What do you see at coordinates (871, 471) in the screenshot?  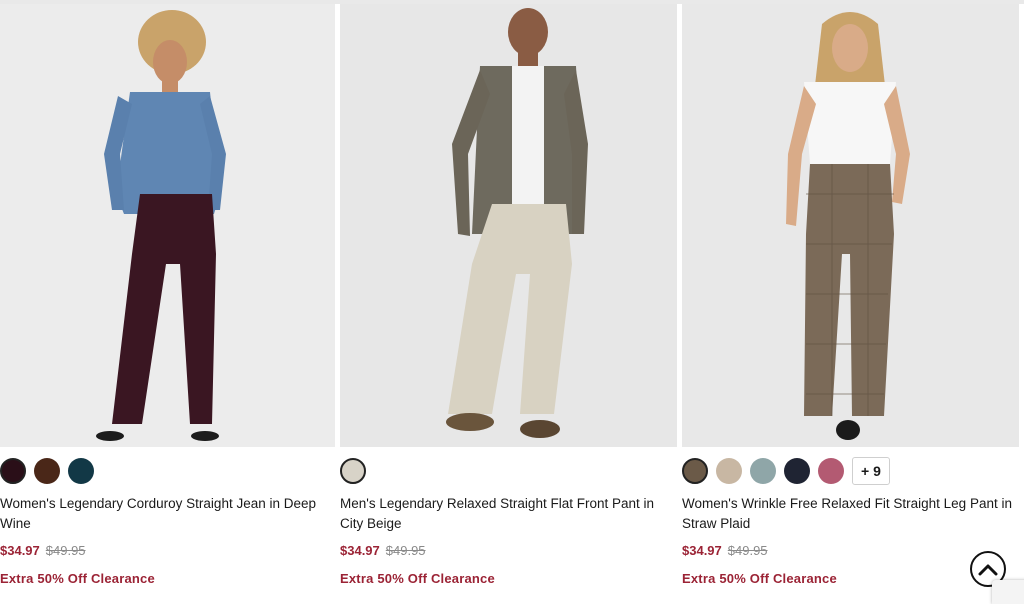 I see `more-colors-button: + 9` at bounding box center [871, 471].